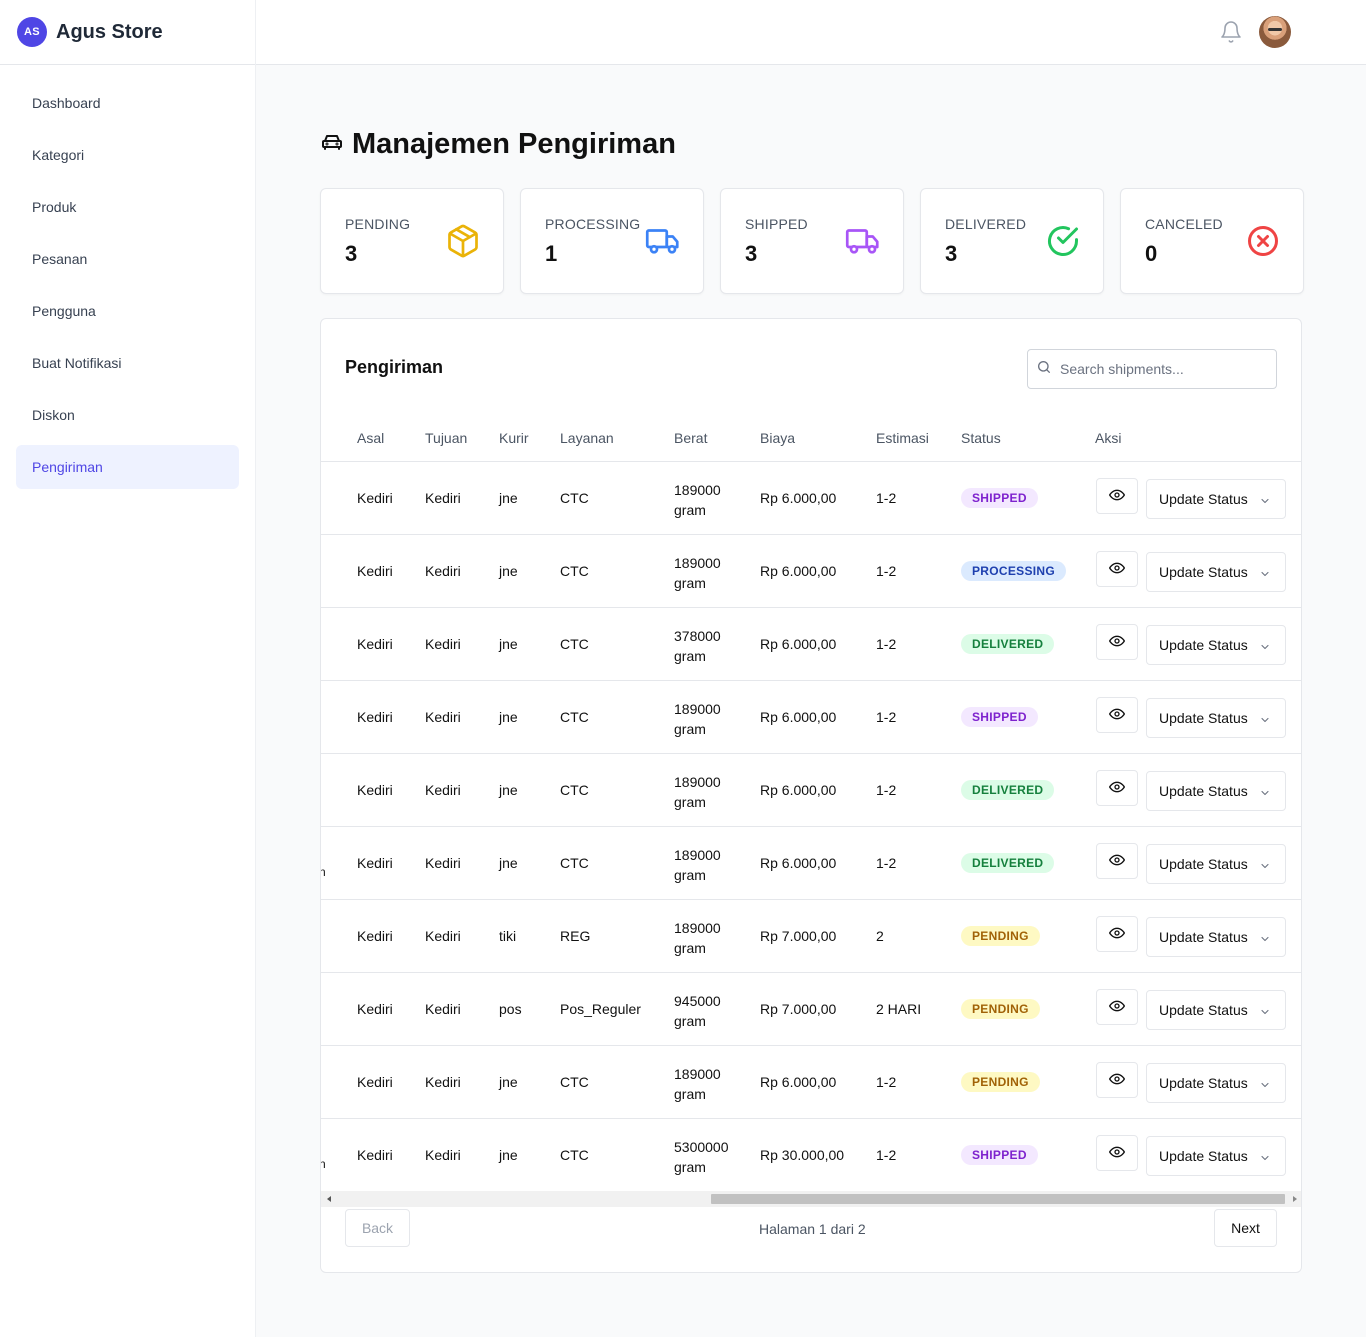 This screenshot has height=1337, width=1366. I want to click on sidebar-item-kategori: Kategori, so click(127, 155).